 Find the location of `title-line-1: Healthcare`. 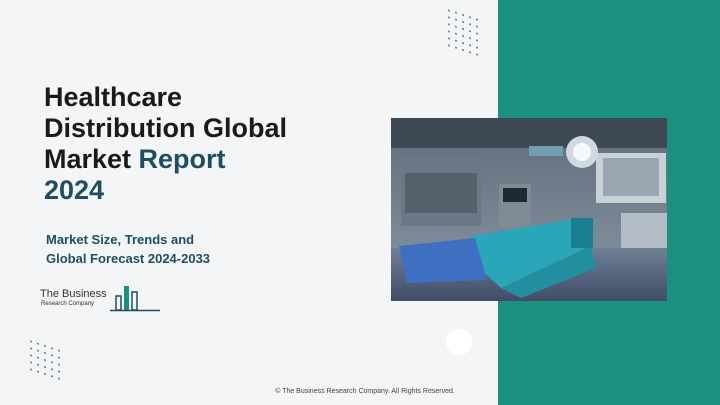

title-line-1: Healthcare is located at coordinates (113, 97).